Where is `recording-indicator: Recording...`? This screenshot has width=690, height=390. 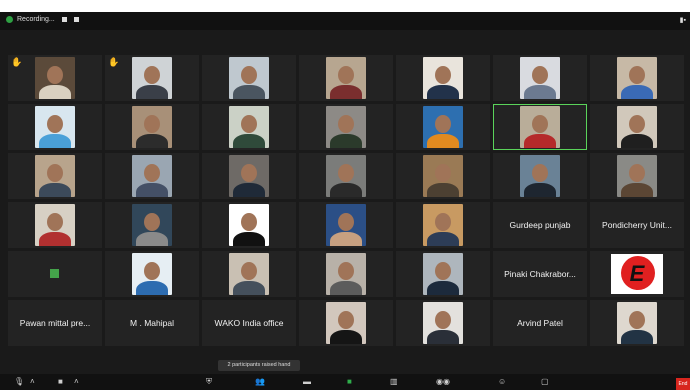 recording-indicator: Recording... is located at coordinates (42, 19).